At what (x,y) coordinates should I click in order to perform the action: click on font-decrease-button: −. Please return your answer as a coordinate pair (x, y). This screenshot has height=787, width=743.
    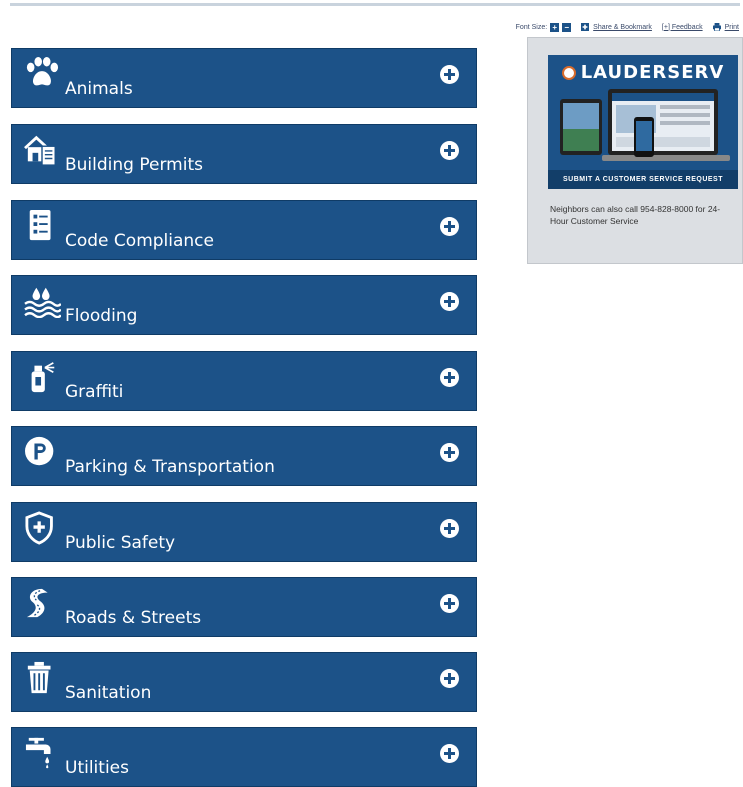
    Looking at the image, I should click on (567, 27).